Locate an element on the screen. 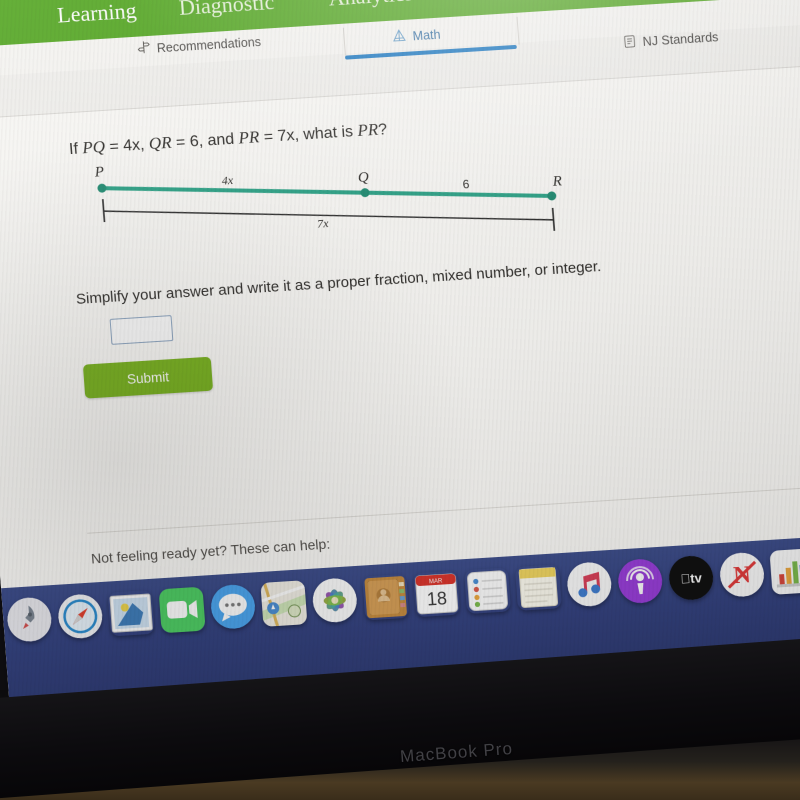 Image resolution: width=800 pixels, height=800 pixels. section-divider is located at coordinates (443, 508).